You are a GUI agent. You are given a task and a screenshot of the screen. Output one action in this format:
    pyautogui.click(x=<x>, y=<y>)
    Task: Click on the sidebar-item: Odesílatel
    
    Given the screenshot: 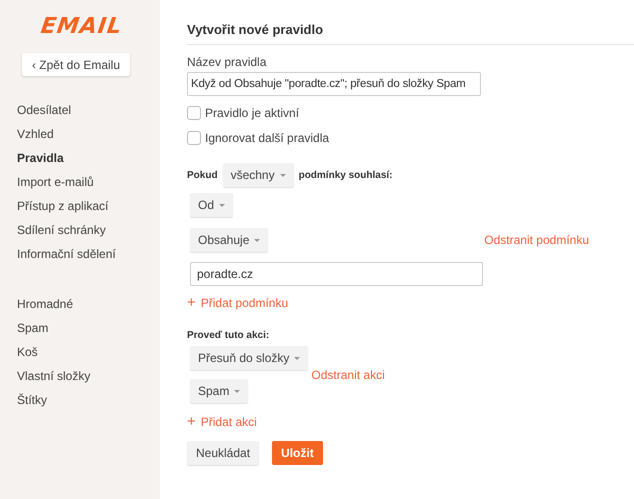 What is the action you would take?
    pyautogui.click(x=44, y=110)
    